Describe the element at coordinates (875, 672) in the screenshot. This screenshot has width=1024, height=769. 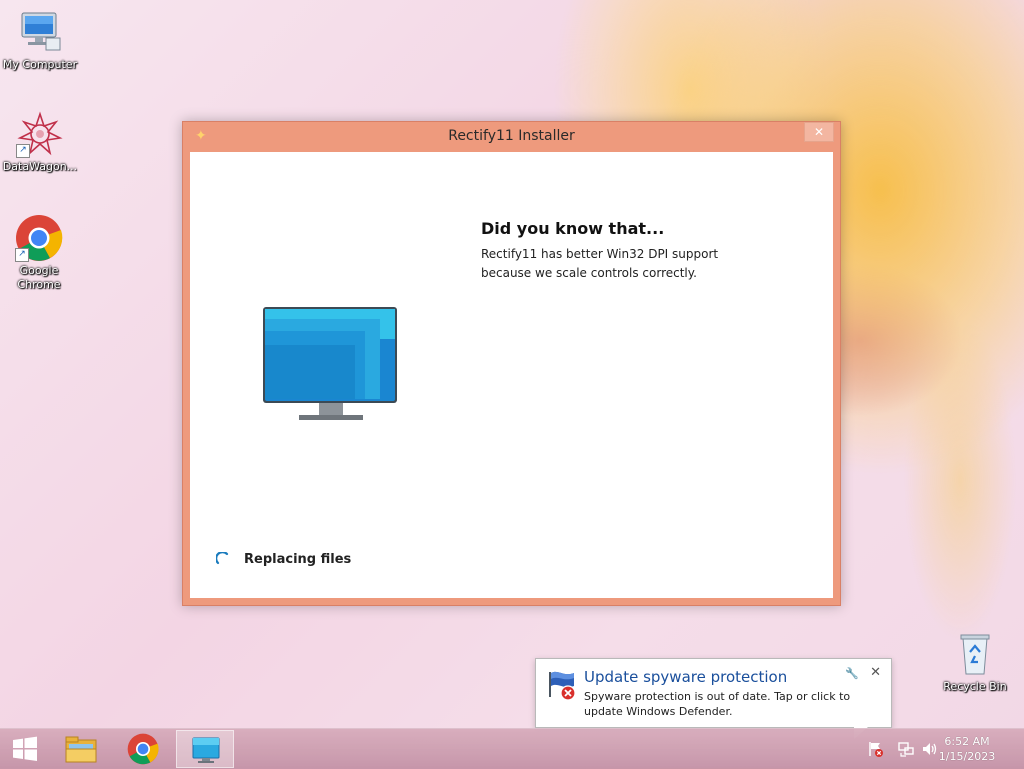
I see `notification-close-button: ✕` at that location.